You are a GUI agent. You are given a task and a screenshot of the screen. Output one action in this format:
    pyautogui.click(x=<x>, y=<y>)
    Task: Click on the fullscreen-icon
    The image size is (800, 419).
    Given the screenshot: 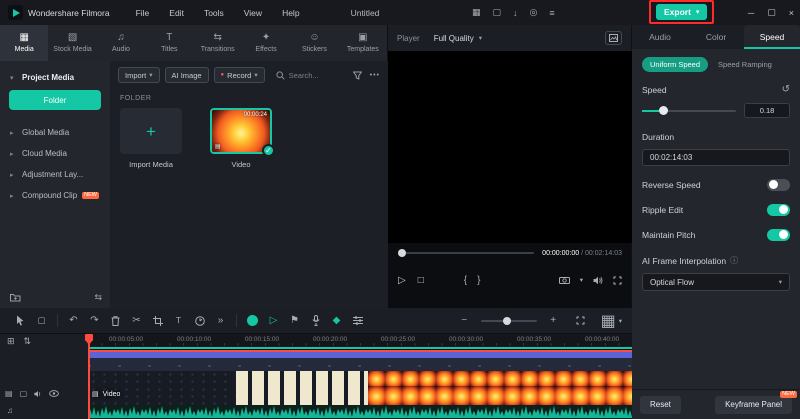 What is the action you would take?
    pyautogui.click(x=617, y=280)
    